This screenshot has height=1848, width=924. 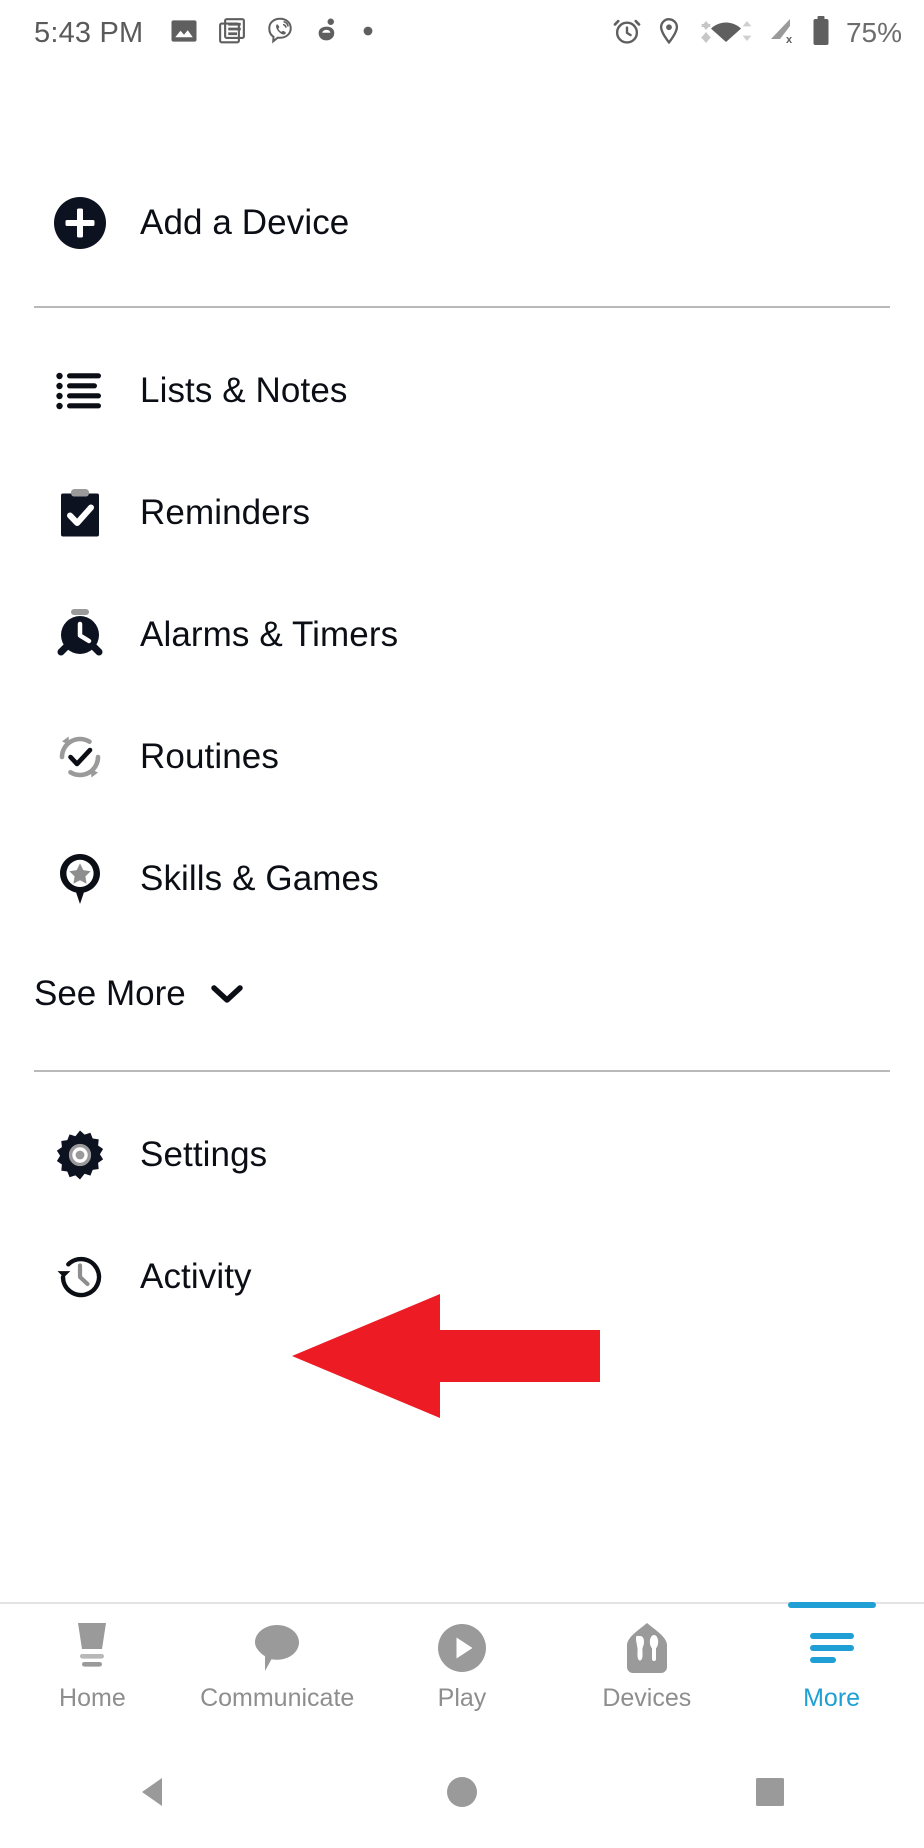 What do you see at coordinates (92, 1648) in the screenshot?
I see `echo-device-icon` at bounding box center [92, 1648].